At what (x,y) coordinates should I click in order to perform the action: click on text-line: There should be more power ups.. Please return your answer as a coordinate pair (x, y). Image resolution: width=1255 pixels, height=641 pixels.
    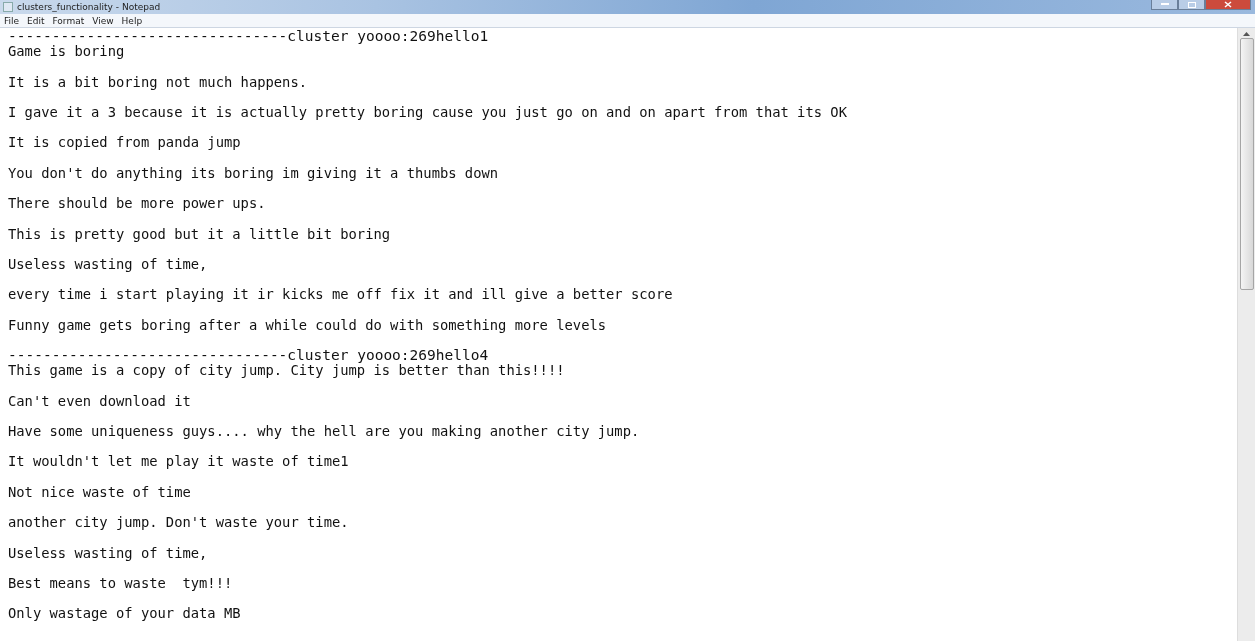
    Looking at the image, I should click on (137, 204).